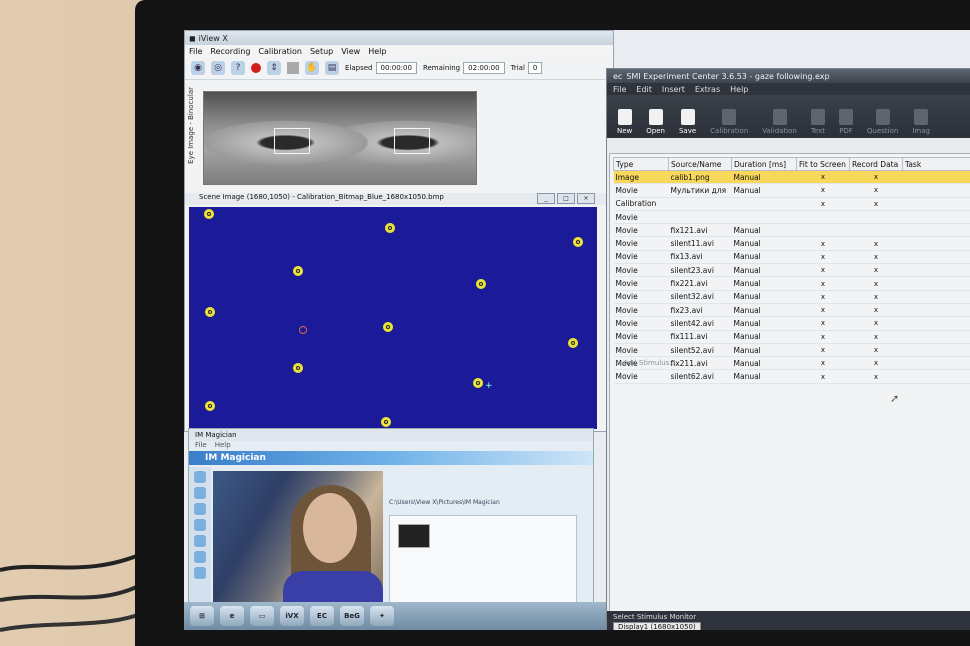  Describe the element at coordinates (280, 51) in the screenshot. I see `iview-menu-calibration: Calibration` at that location.